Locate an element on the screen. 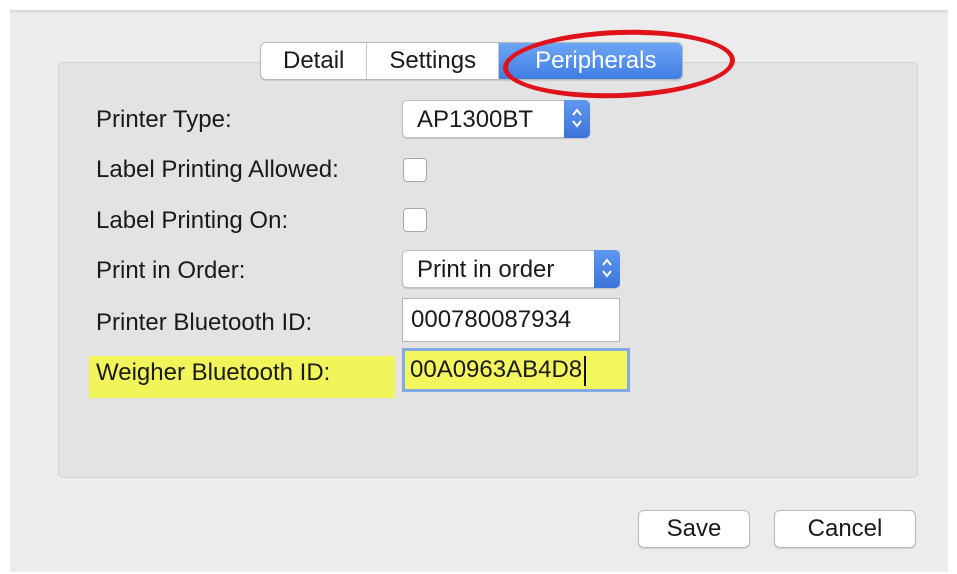 The height and width of the screenshot is (574, 957). printer-bluetooth-id-field: 000780087934 is located at coordinates (511, 320).